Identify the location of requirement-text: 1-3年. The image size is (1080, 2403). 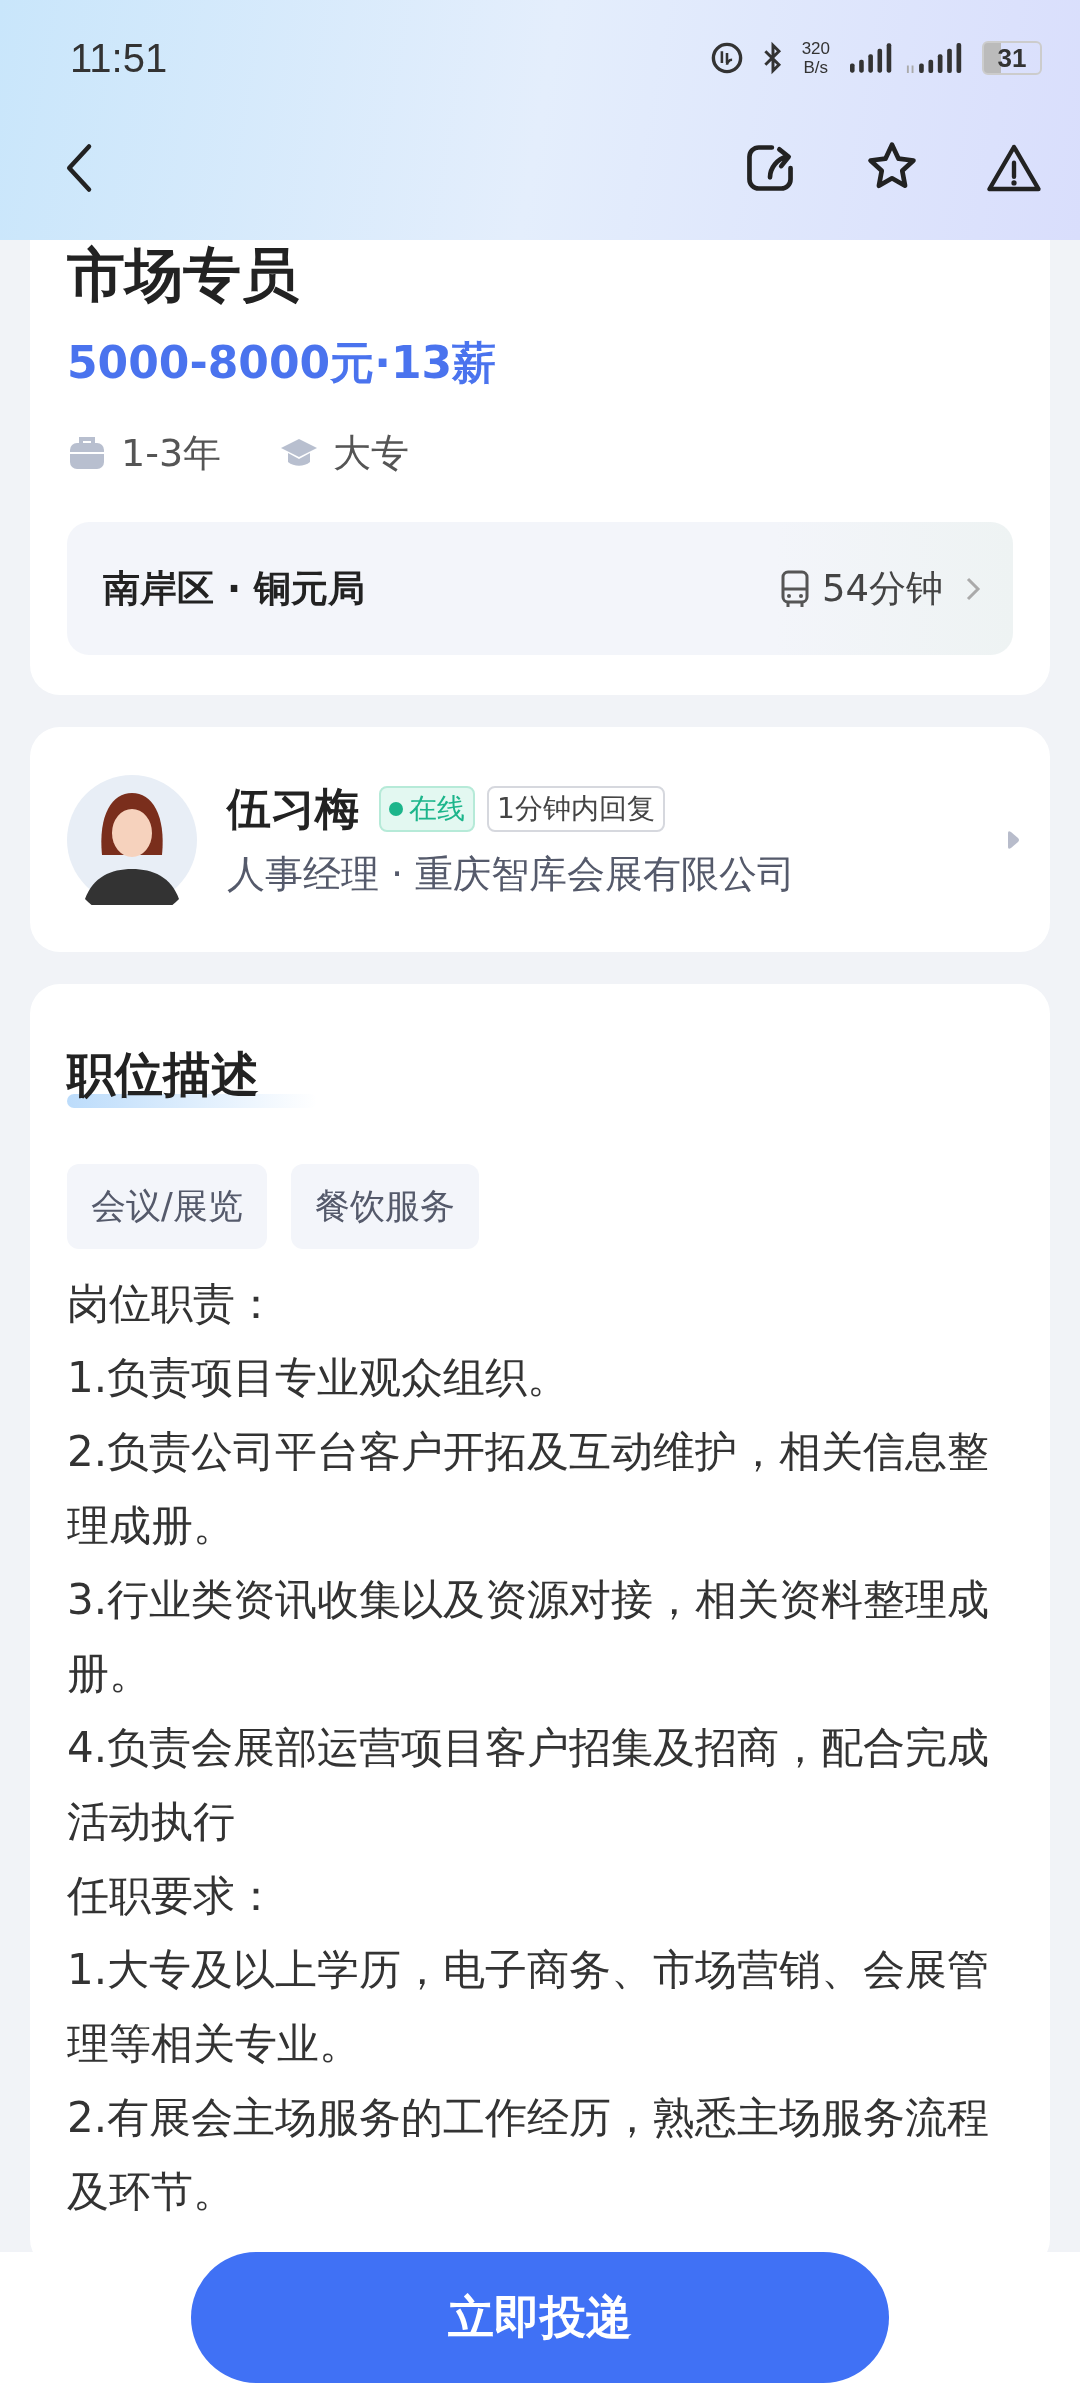
(171, 453).